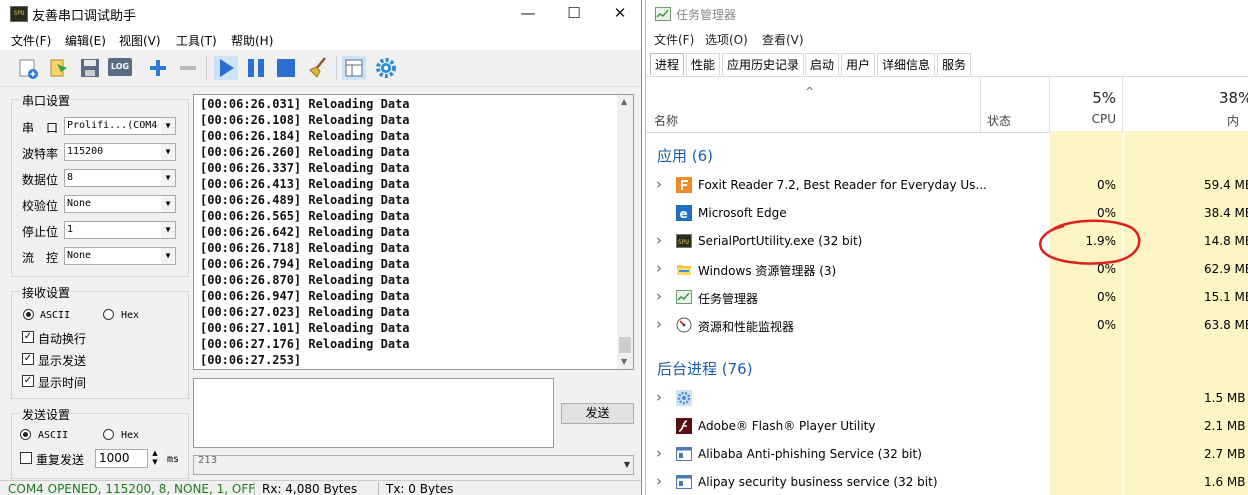 The height and width of the screenshot is (495, 1248). I want to click on process-row: › 1.5 MB, so click(947, 398).